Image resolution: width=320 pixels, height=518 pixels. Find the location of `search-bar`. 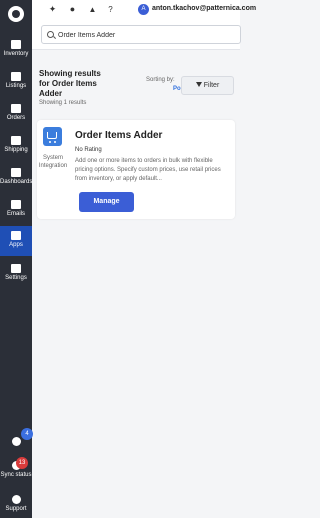

search-bar is located at coordinates (136, 35).